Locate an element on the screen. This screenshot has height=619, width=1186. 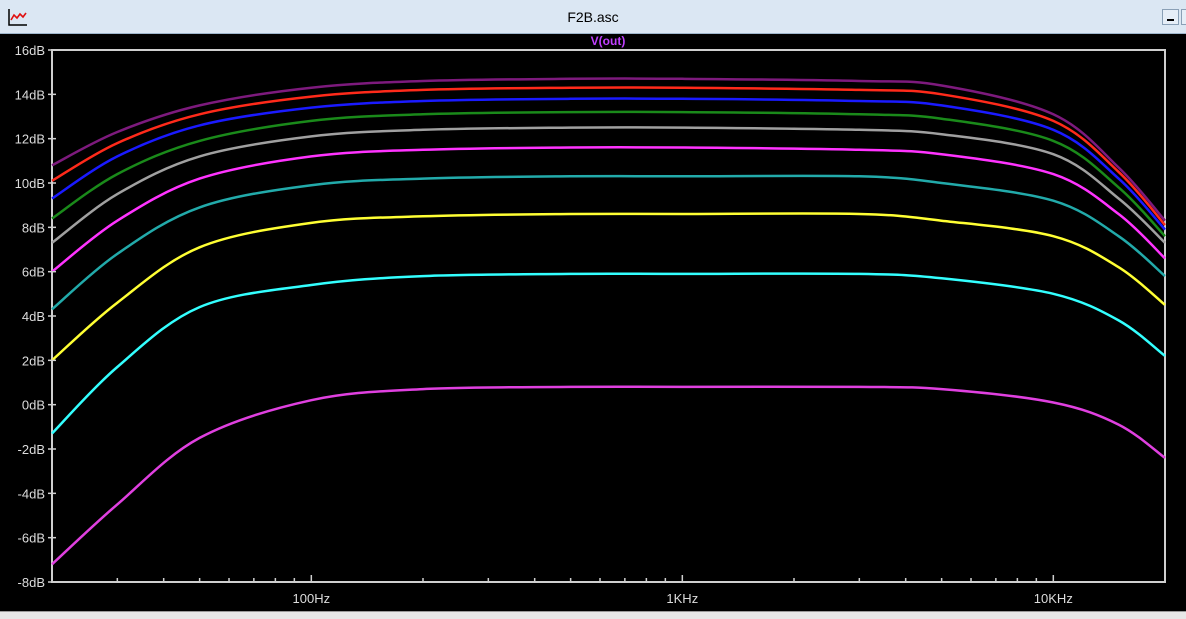
y-tick-label: -2dB is located at coordinates (31, 449).